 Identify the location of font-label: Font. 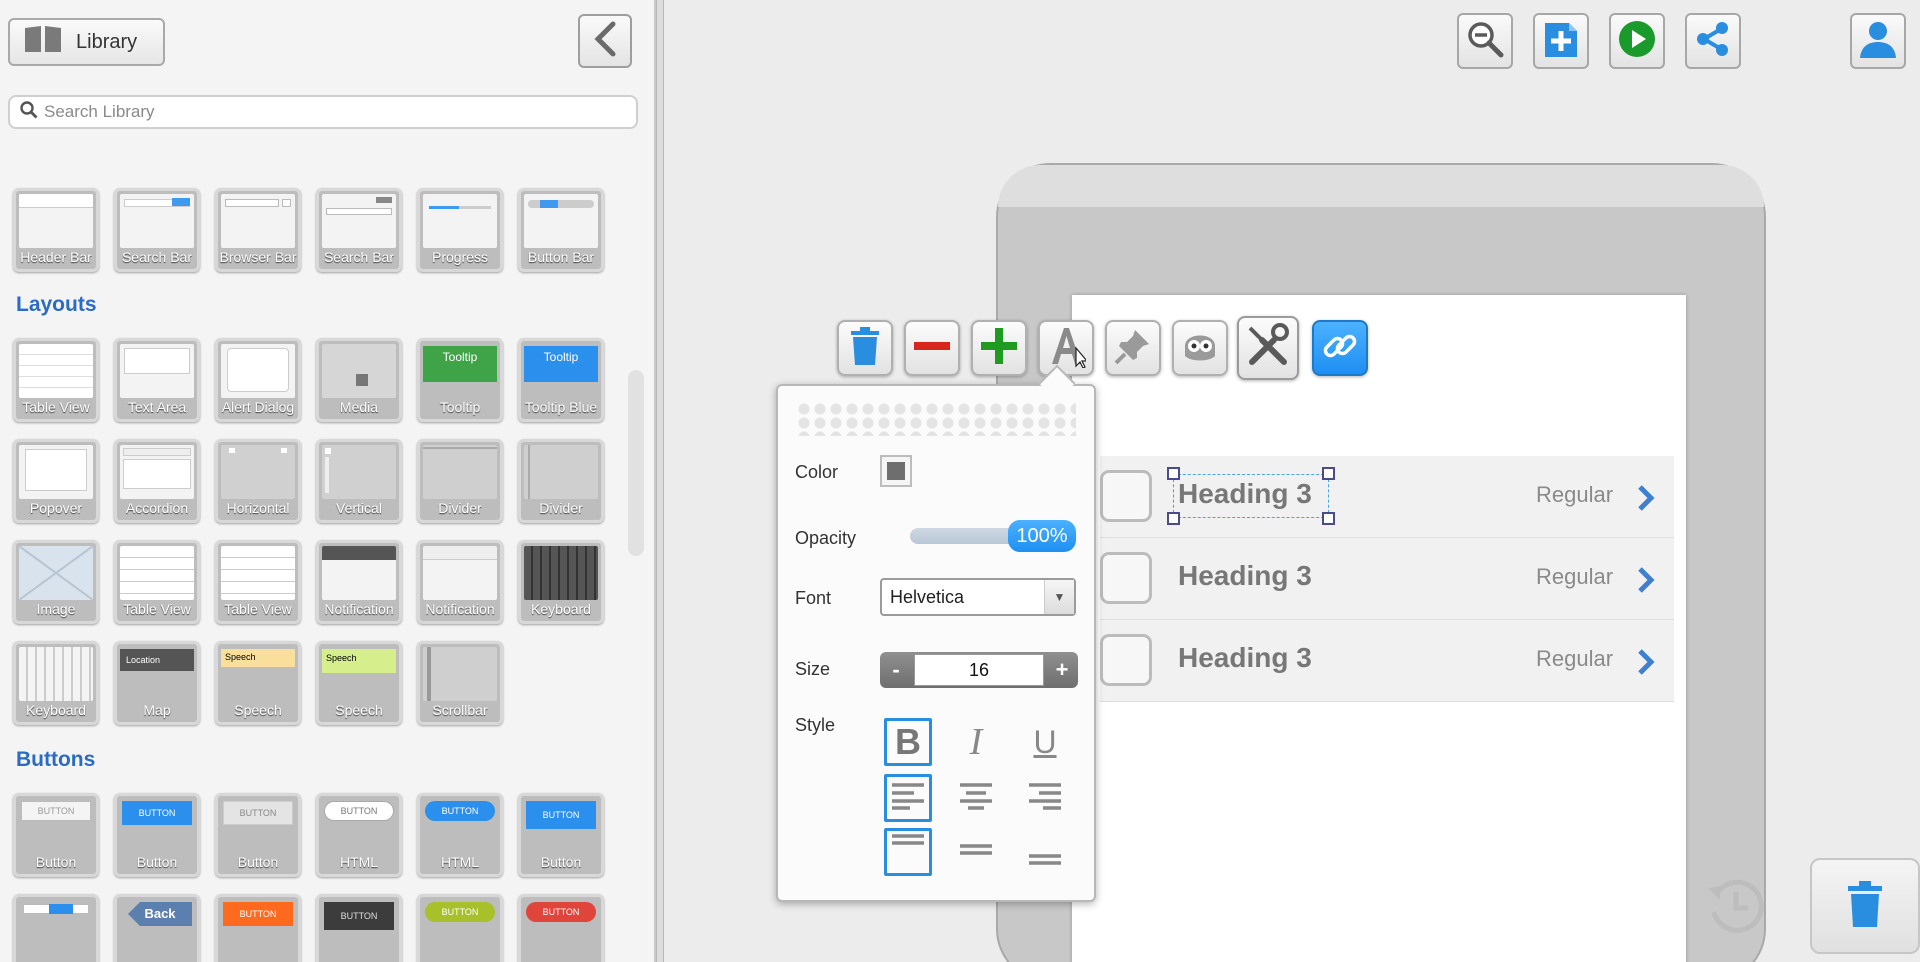
(813, 598).